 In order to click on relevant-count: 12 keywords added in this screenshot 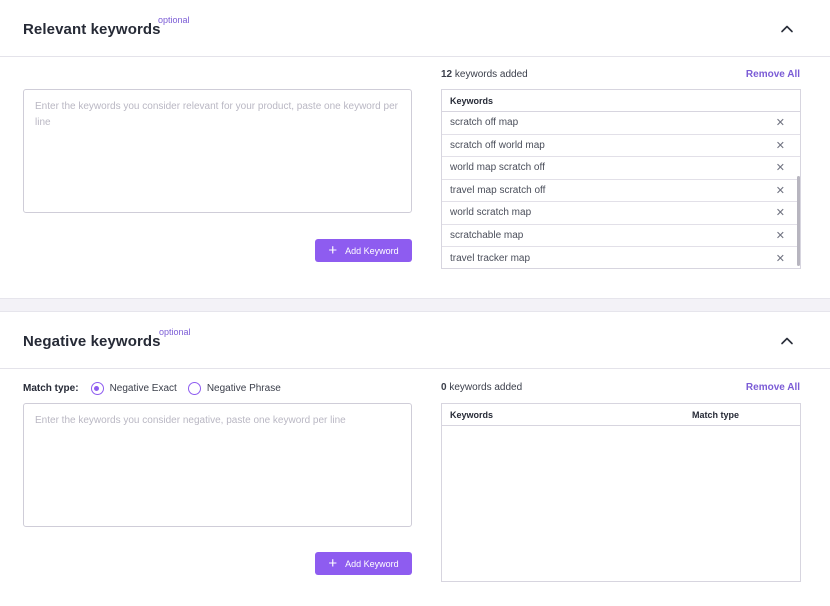, I will do `click(484, 74)`.